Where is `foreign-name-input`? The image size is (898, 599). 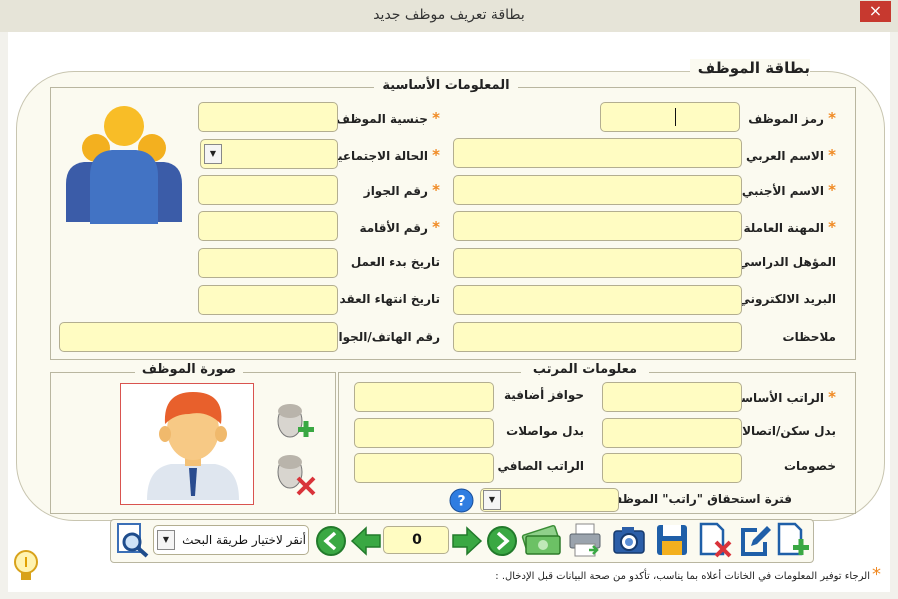 foreign-name-input is located at coordinates (597, 190).